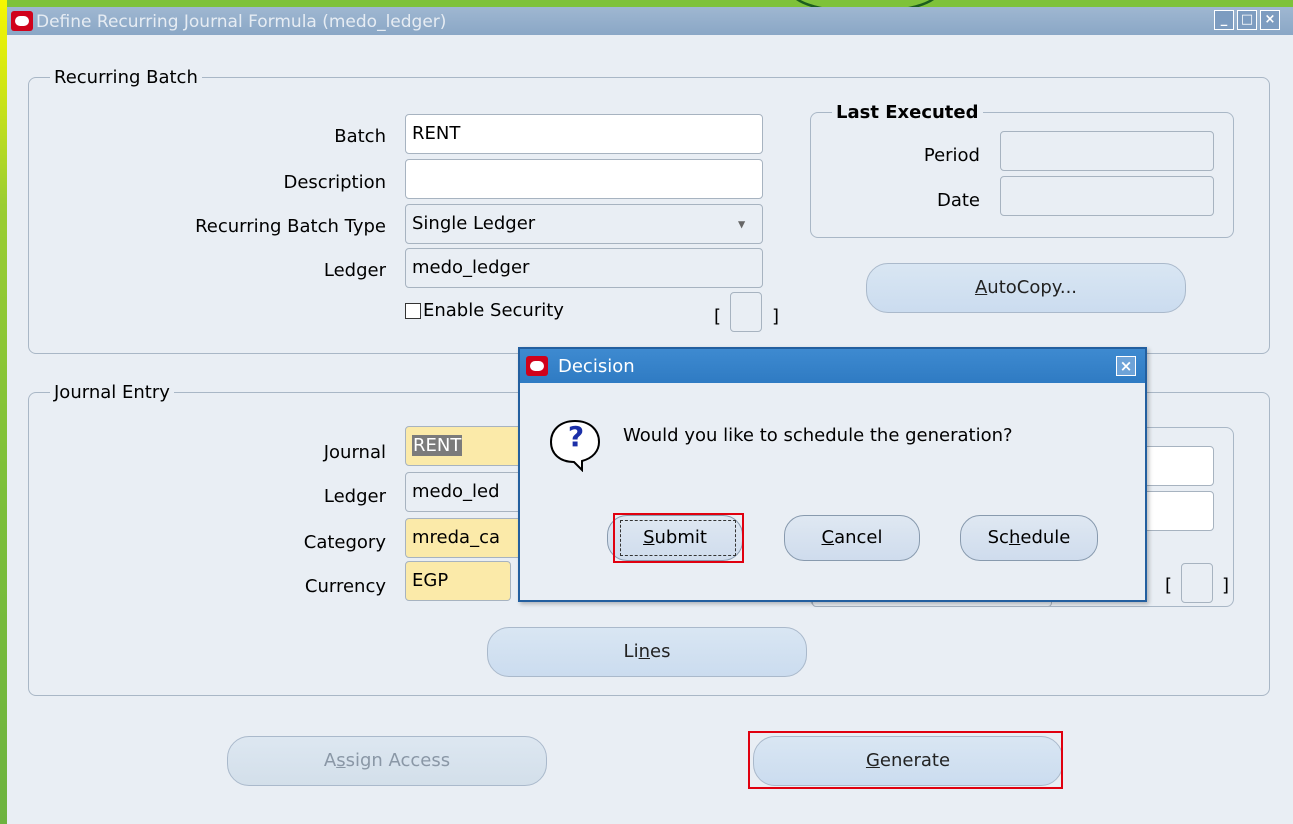  I want to click on last-executed-group-title: Last Executed, so click(907, 112).